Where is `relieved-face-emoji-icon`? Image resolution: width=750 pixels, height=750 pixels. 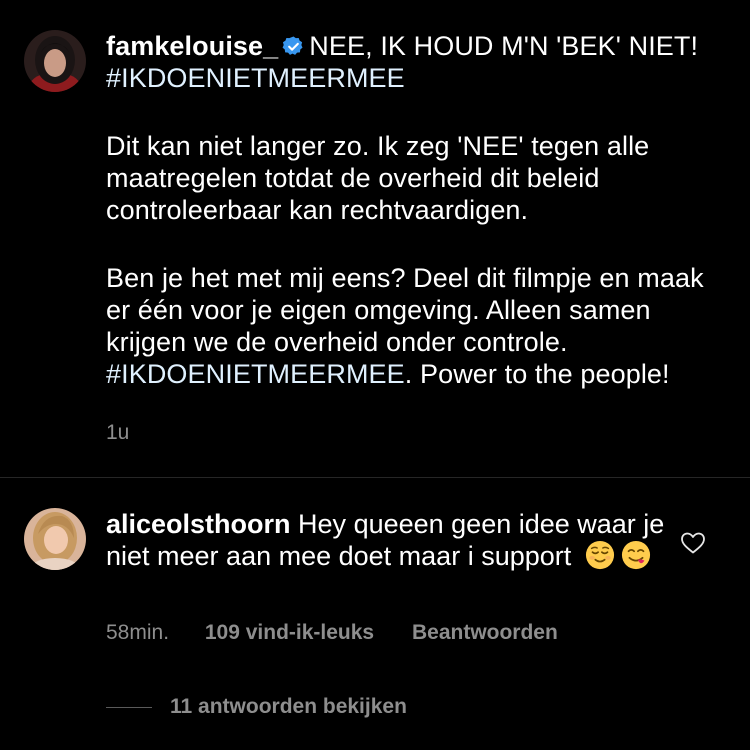 relieved-face-emoji-icon is located at coordinates (599, 555).